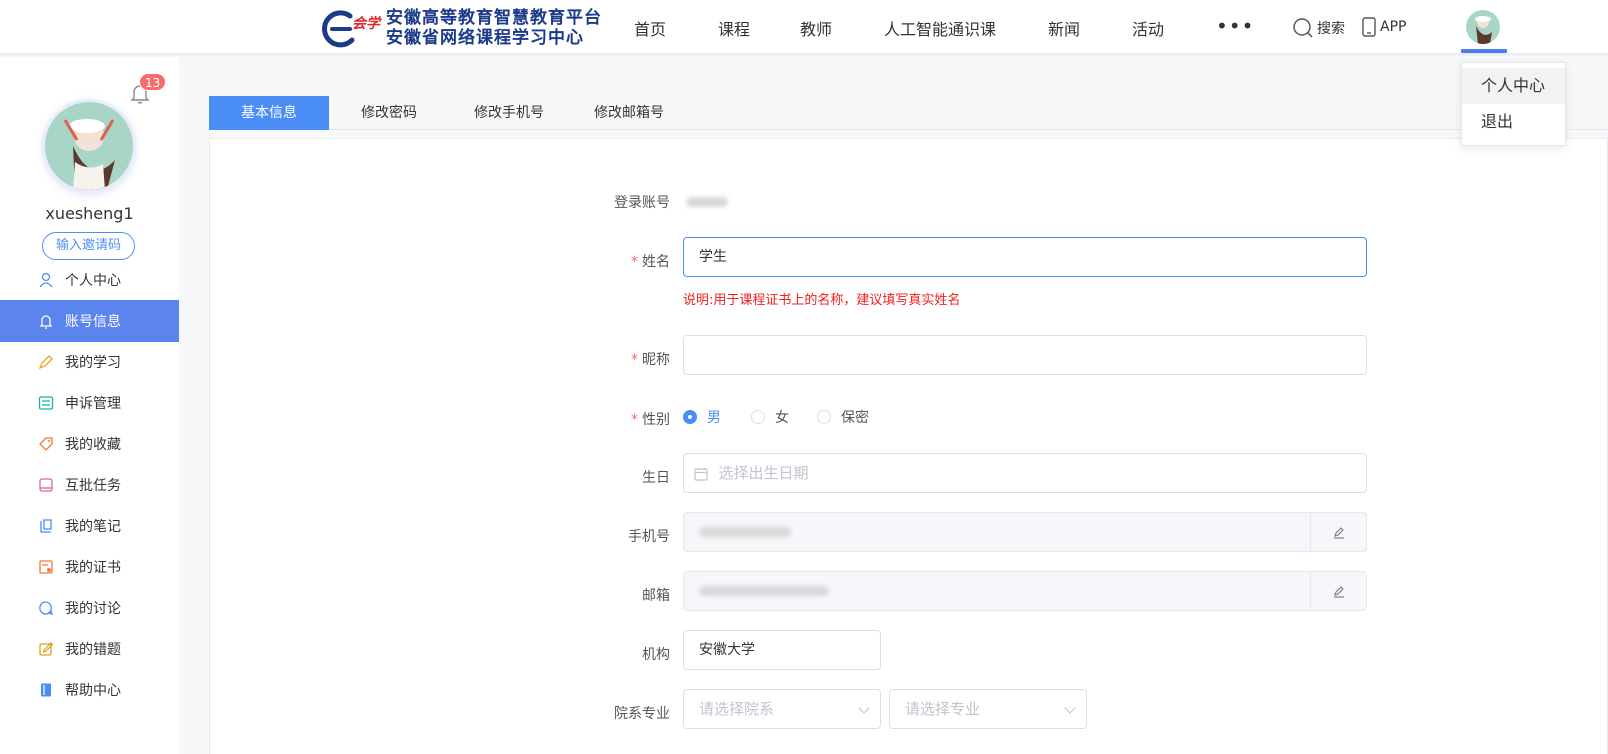 This screenshot has width=1608, height=754. I want to click on nav-activities: 活动, so click(1148, 28).